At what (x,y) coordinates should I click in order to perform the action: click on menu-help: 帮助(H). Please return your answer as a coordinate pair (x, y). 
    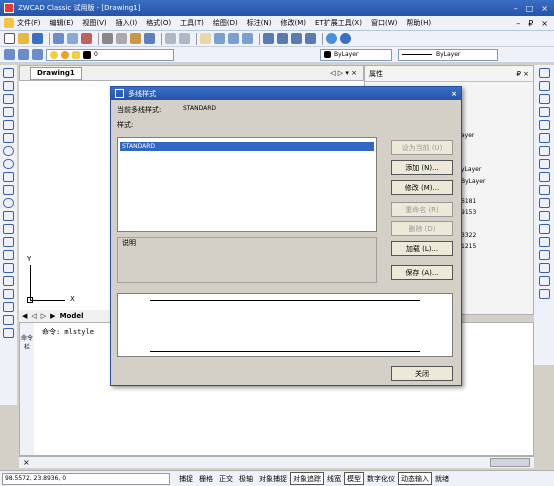
    Looking at the image, I should click on (418, 23).